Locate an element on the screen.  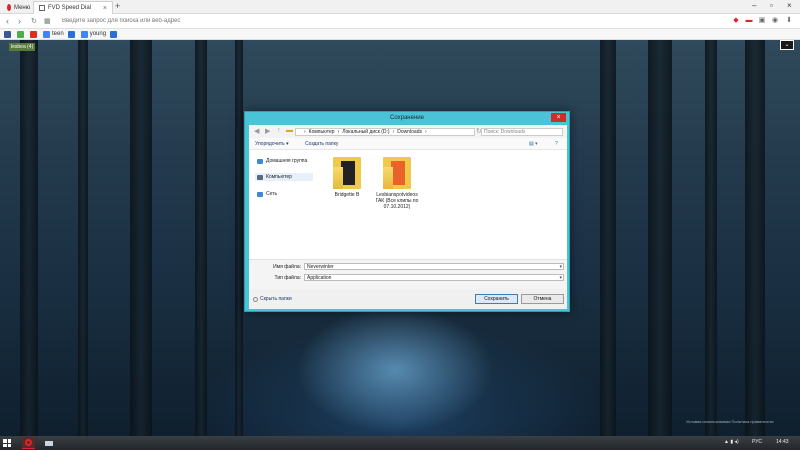
download-icon: ⬇ is located at coordinates (789, 21).